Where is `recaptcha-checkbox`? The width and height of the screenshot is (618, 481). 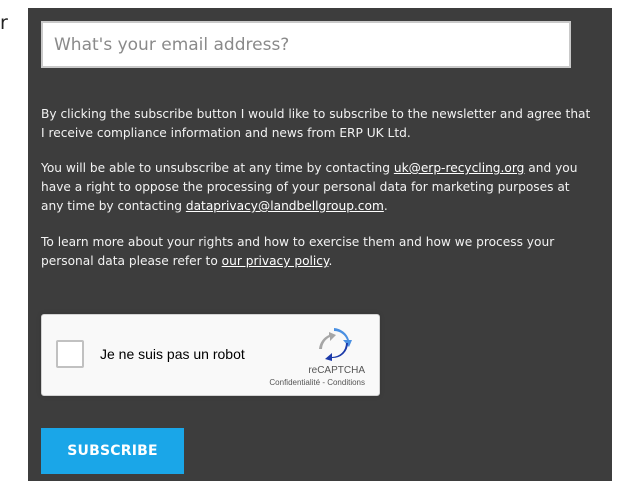 recaptcha-checkbox is located at coordinates (70, 354).